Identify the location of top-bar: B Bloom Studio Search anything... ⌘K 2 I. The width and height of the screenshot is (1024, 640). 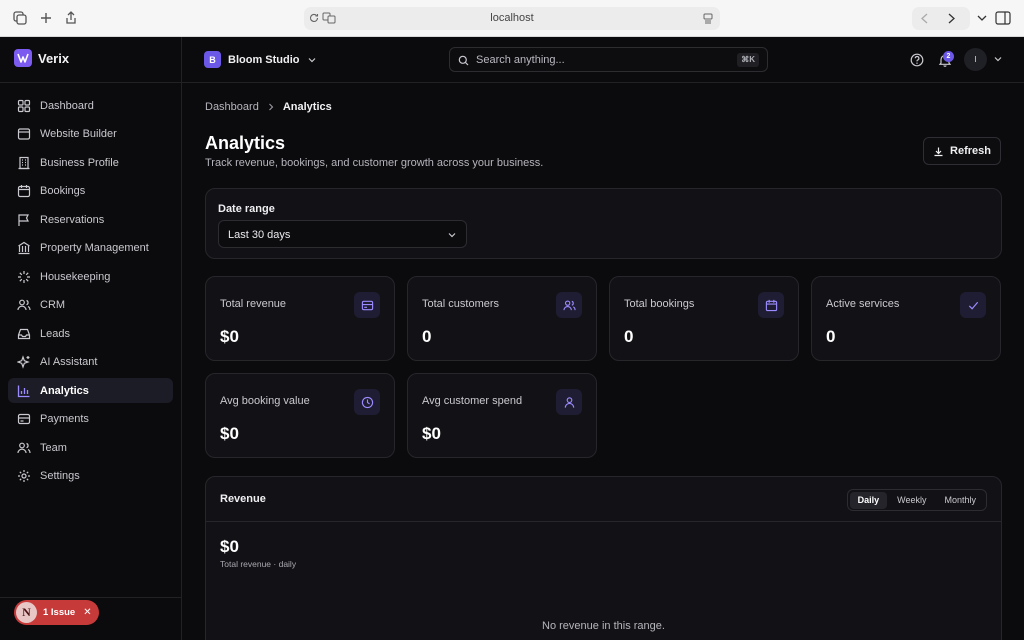
(603, 60).